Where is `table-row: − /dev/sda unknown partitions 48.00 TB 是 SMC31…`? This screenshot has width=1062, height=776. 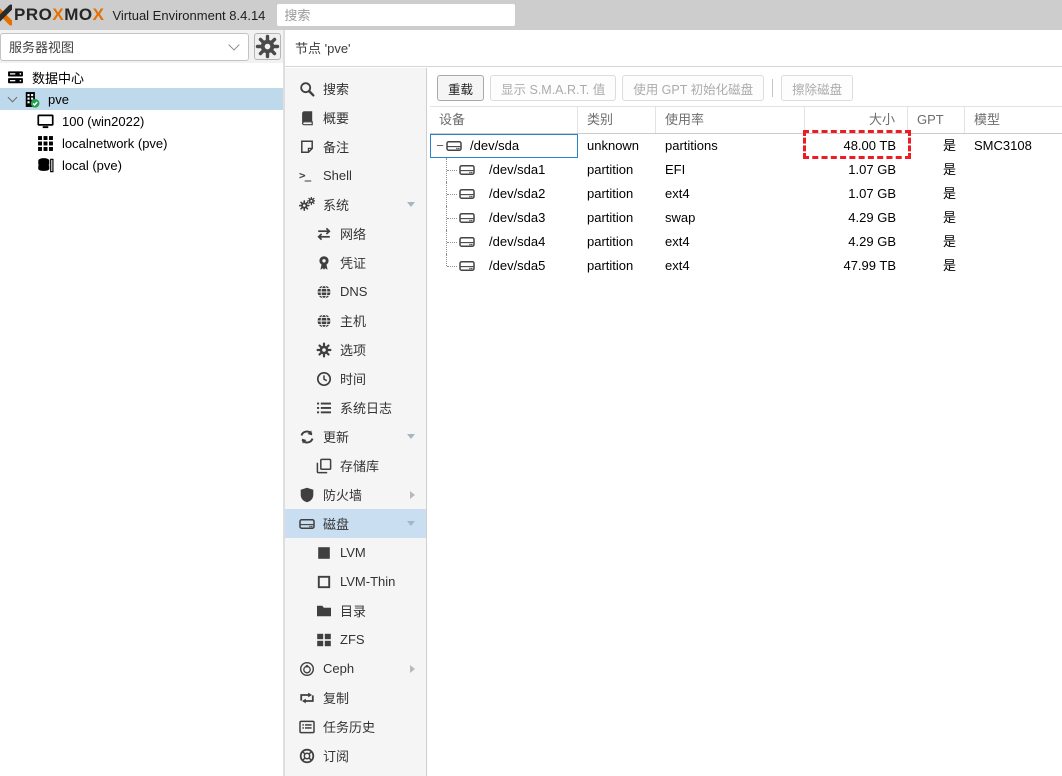
table-row: − /dev/sda unknown partitions 48.00 TB 是 SMC31… is located at coordinates (746, 146).